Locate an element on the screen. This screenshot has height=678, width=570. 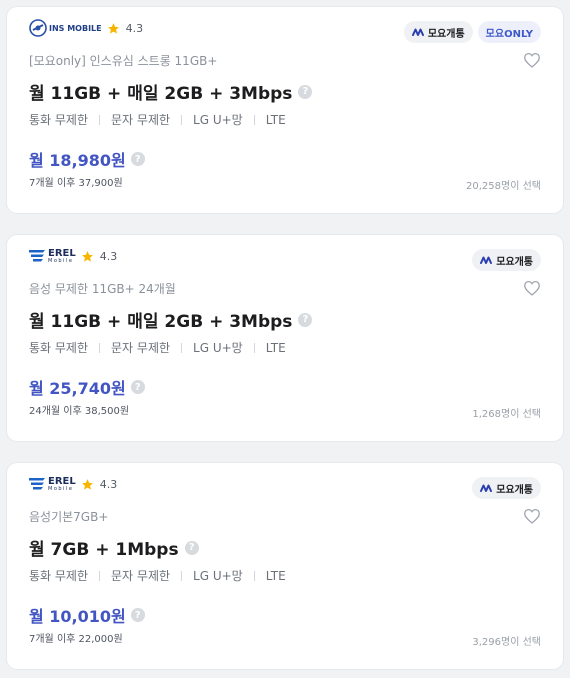
after-price: 7개월 이후 22,000원 is located at coordinates (76, 639).